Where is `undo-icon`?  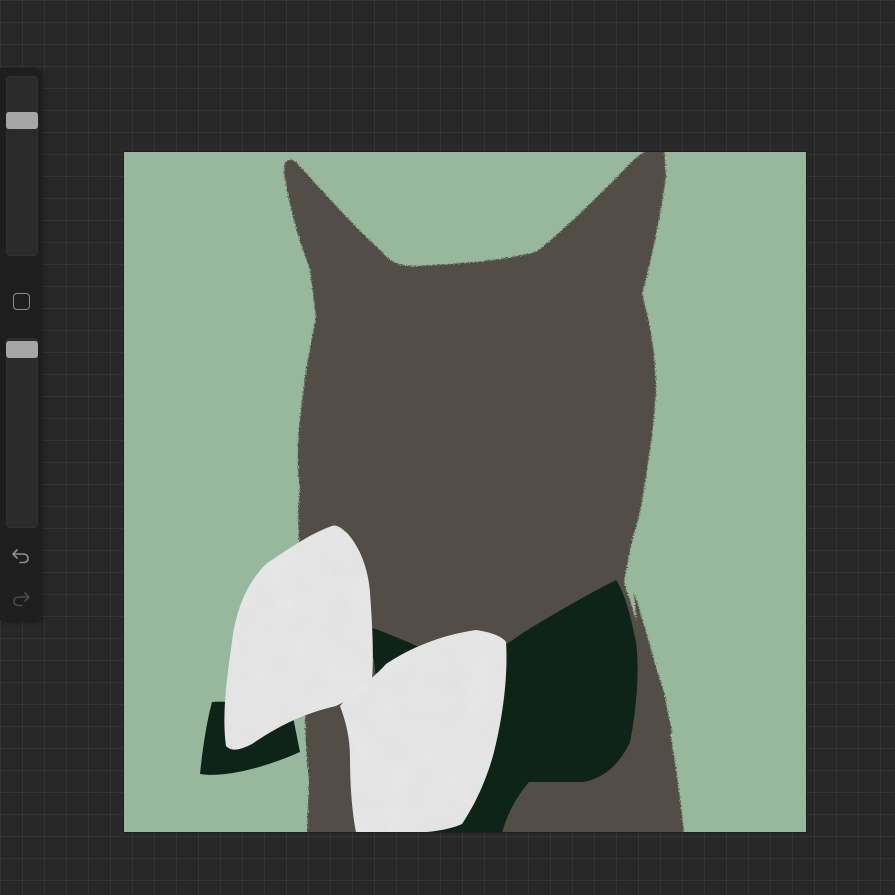 undo-icon is located at coordinates (20, 556).